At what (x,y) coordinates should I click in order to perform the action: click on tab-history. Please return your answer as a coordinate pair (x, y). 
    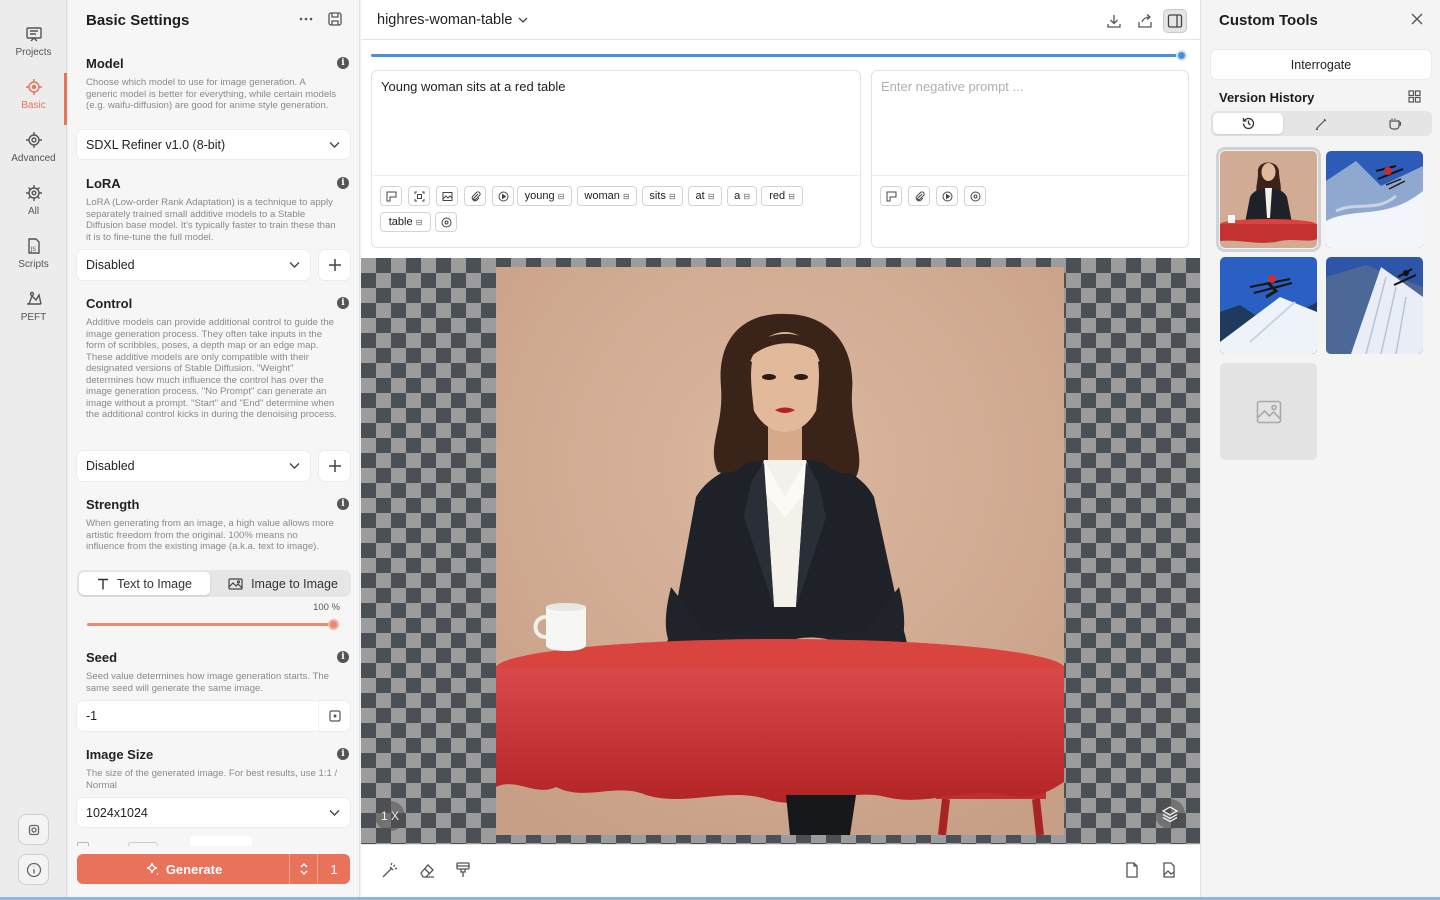
    Looking at the image, I should click on (1248, 123).